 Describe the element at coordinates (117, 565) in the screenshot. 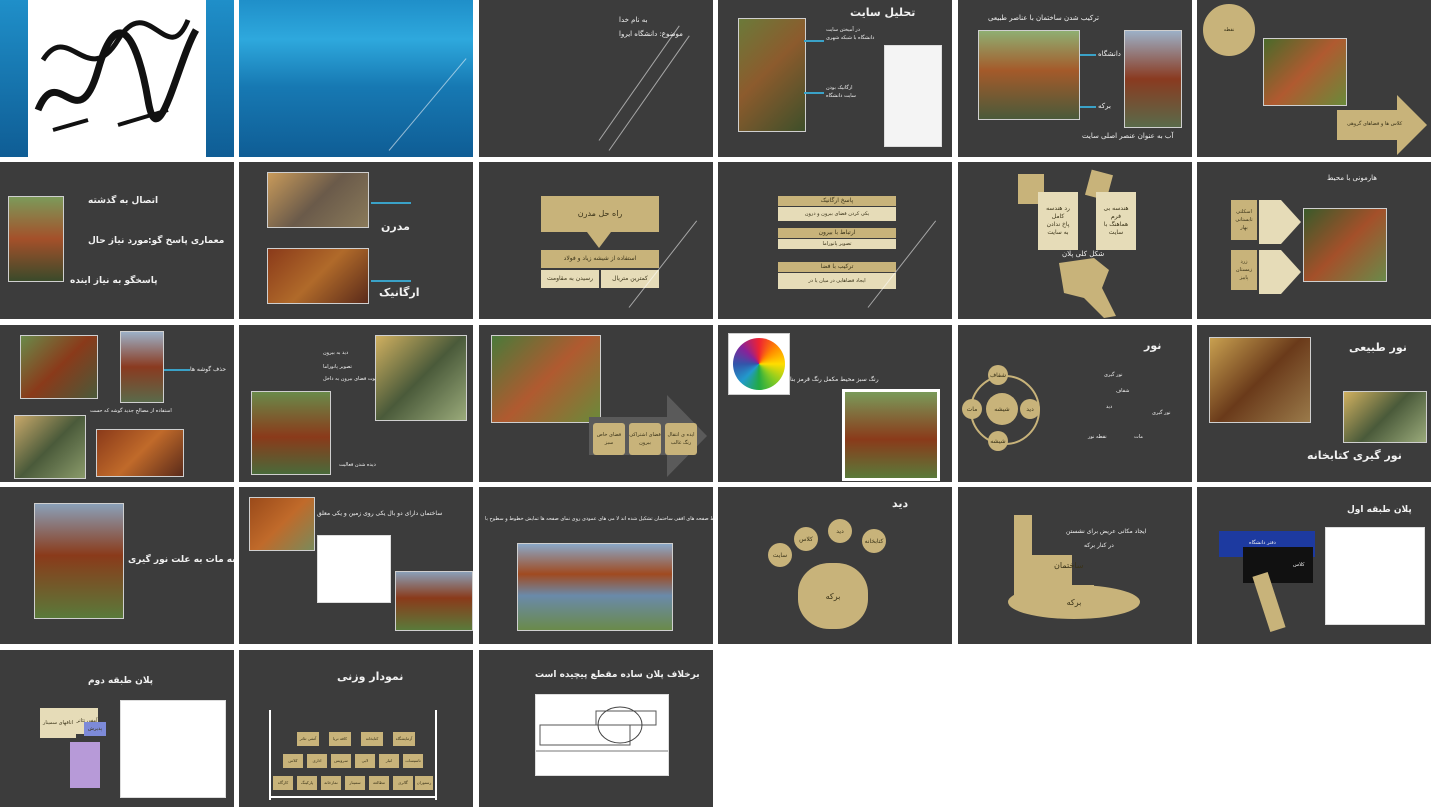

I see `slide-19: شیشه مات به علت نور گیری` at that location.